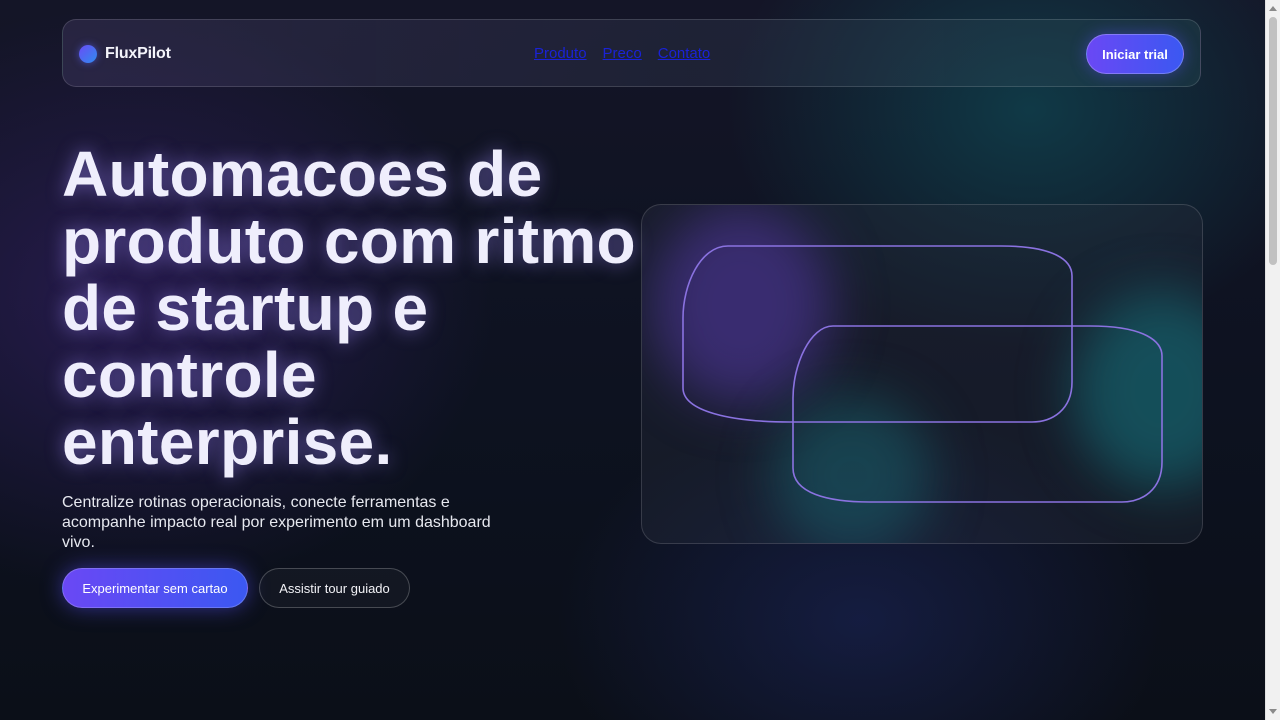 This screenshot has width=1280, height=720. I want to click on scroll-down-arrow-icon, so click(1273, 711).